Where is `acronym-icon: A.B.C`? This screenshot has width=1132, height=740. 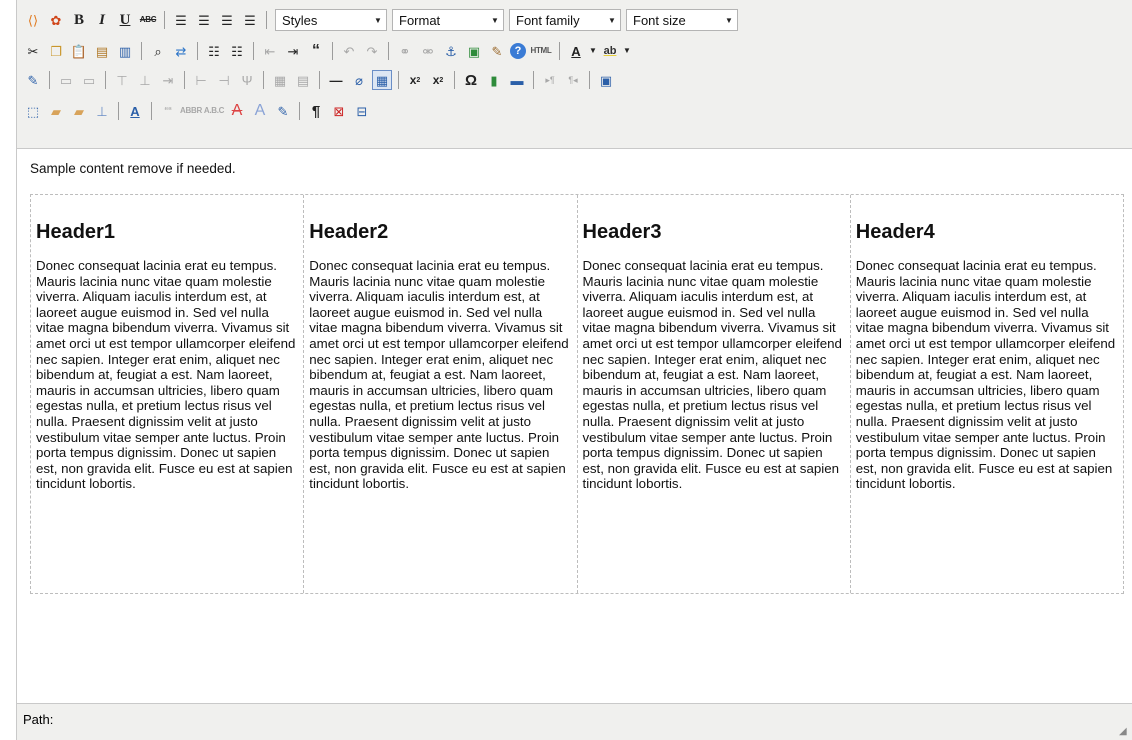 acronym-icon: A.B.C is located at coordinates (214, 111).